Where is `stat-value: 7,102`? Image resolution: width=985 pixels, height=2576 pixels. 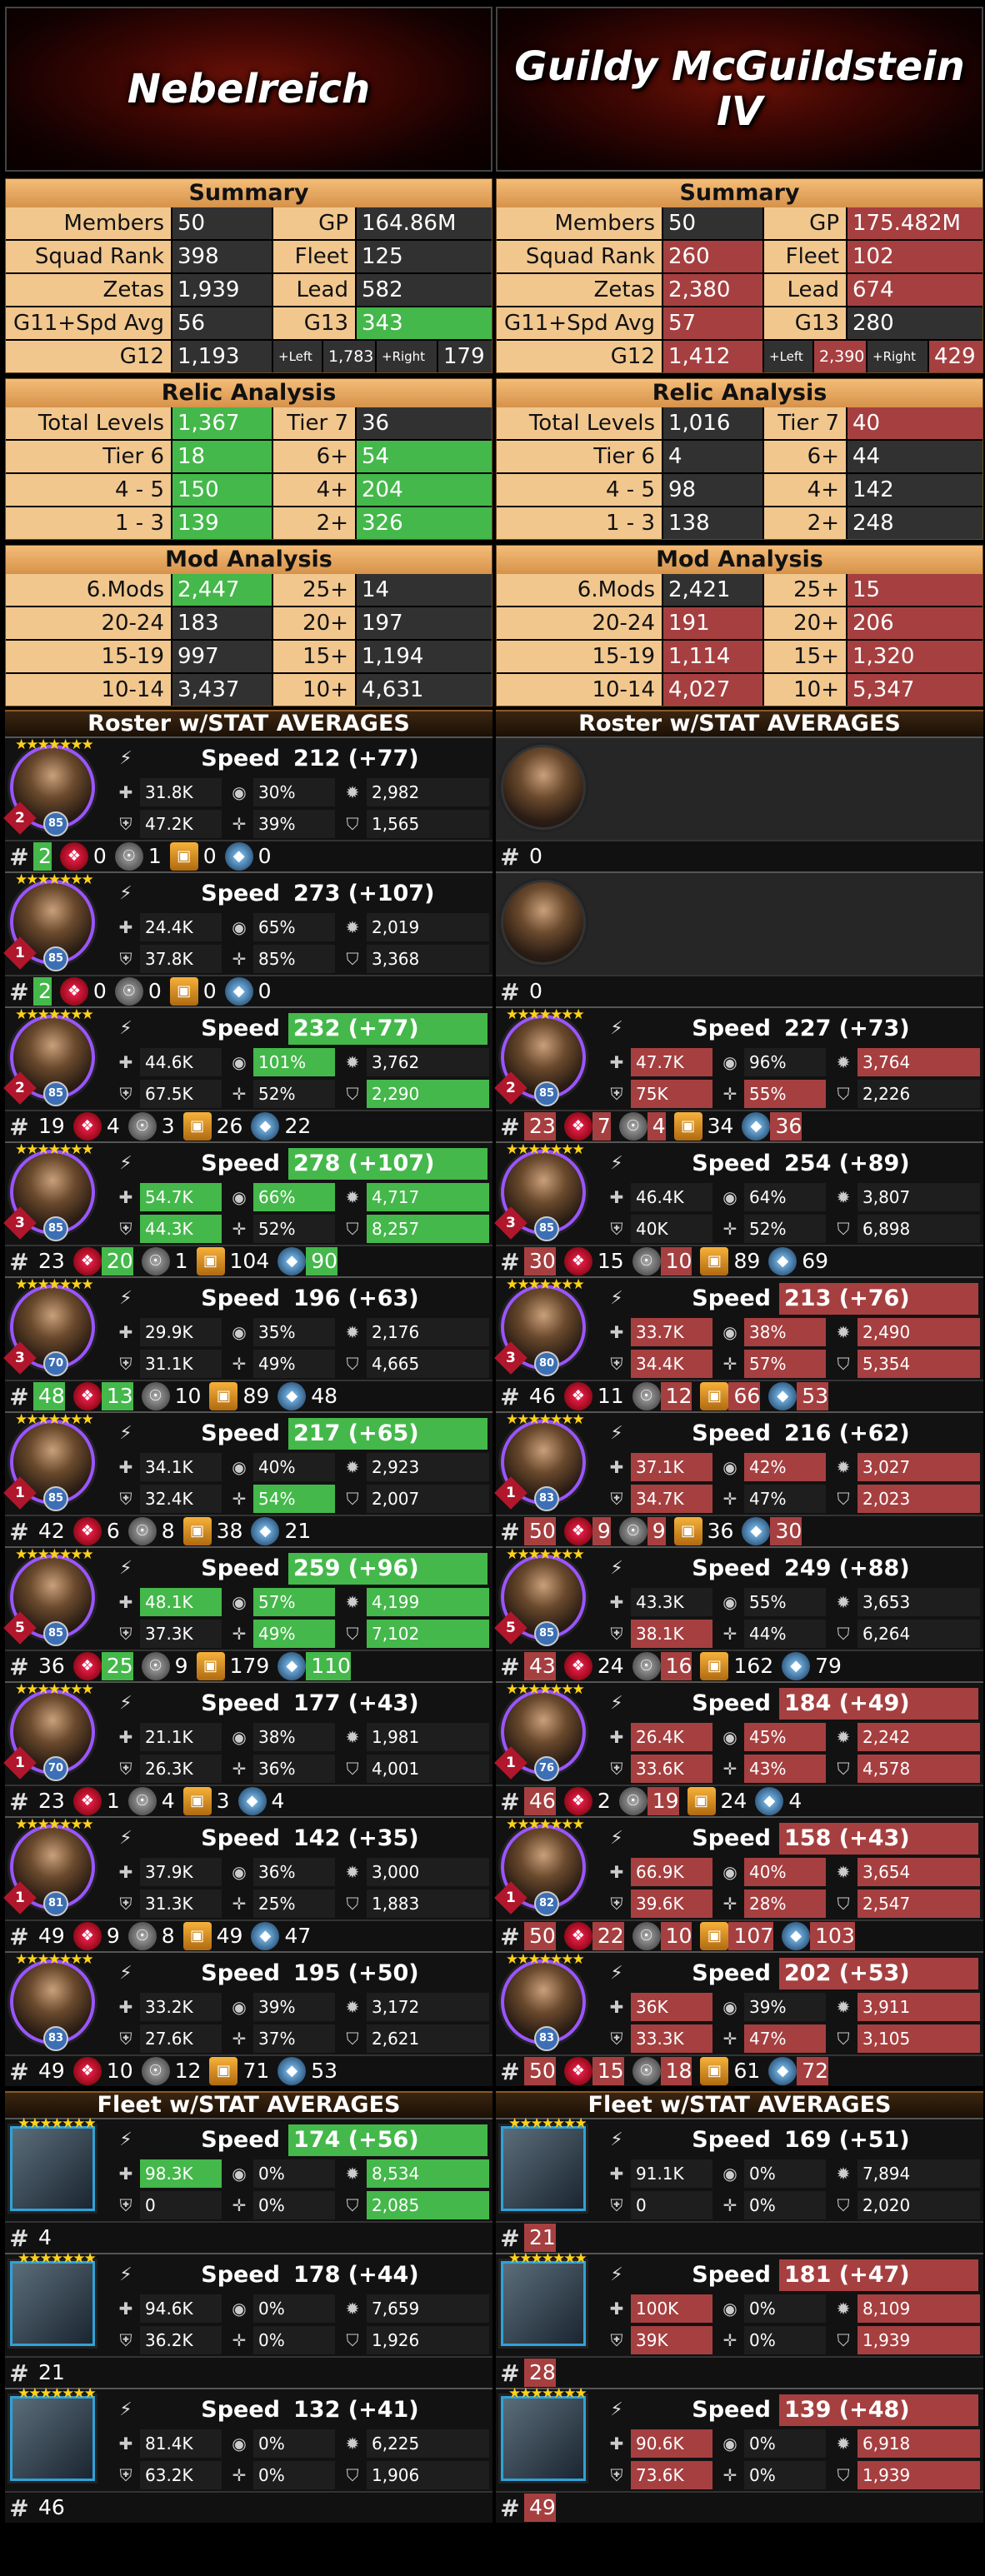 stat-value: 7,102 is located at coordinates (428, 1634).